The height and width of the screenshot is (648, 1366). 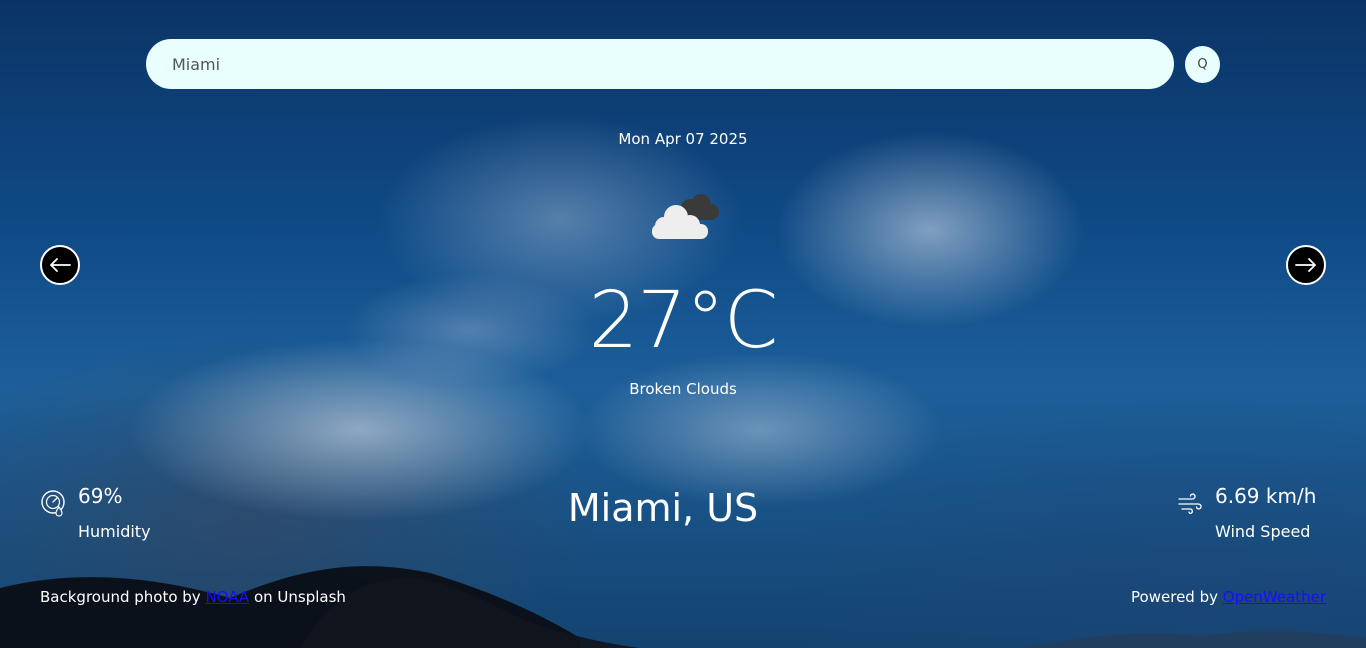 What do you see at coordinates (683, 321) in the screenshot?
I see `temperature-display: 27°C` at bounding box center [683, 321].